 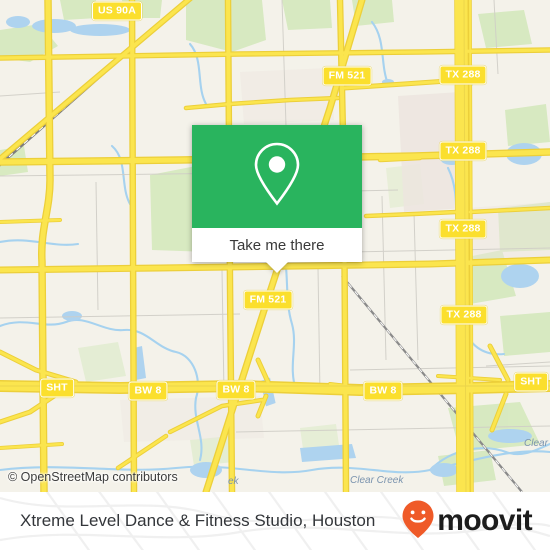 I want to click on water-label: ek, so click(x=233, y=481).